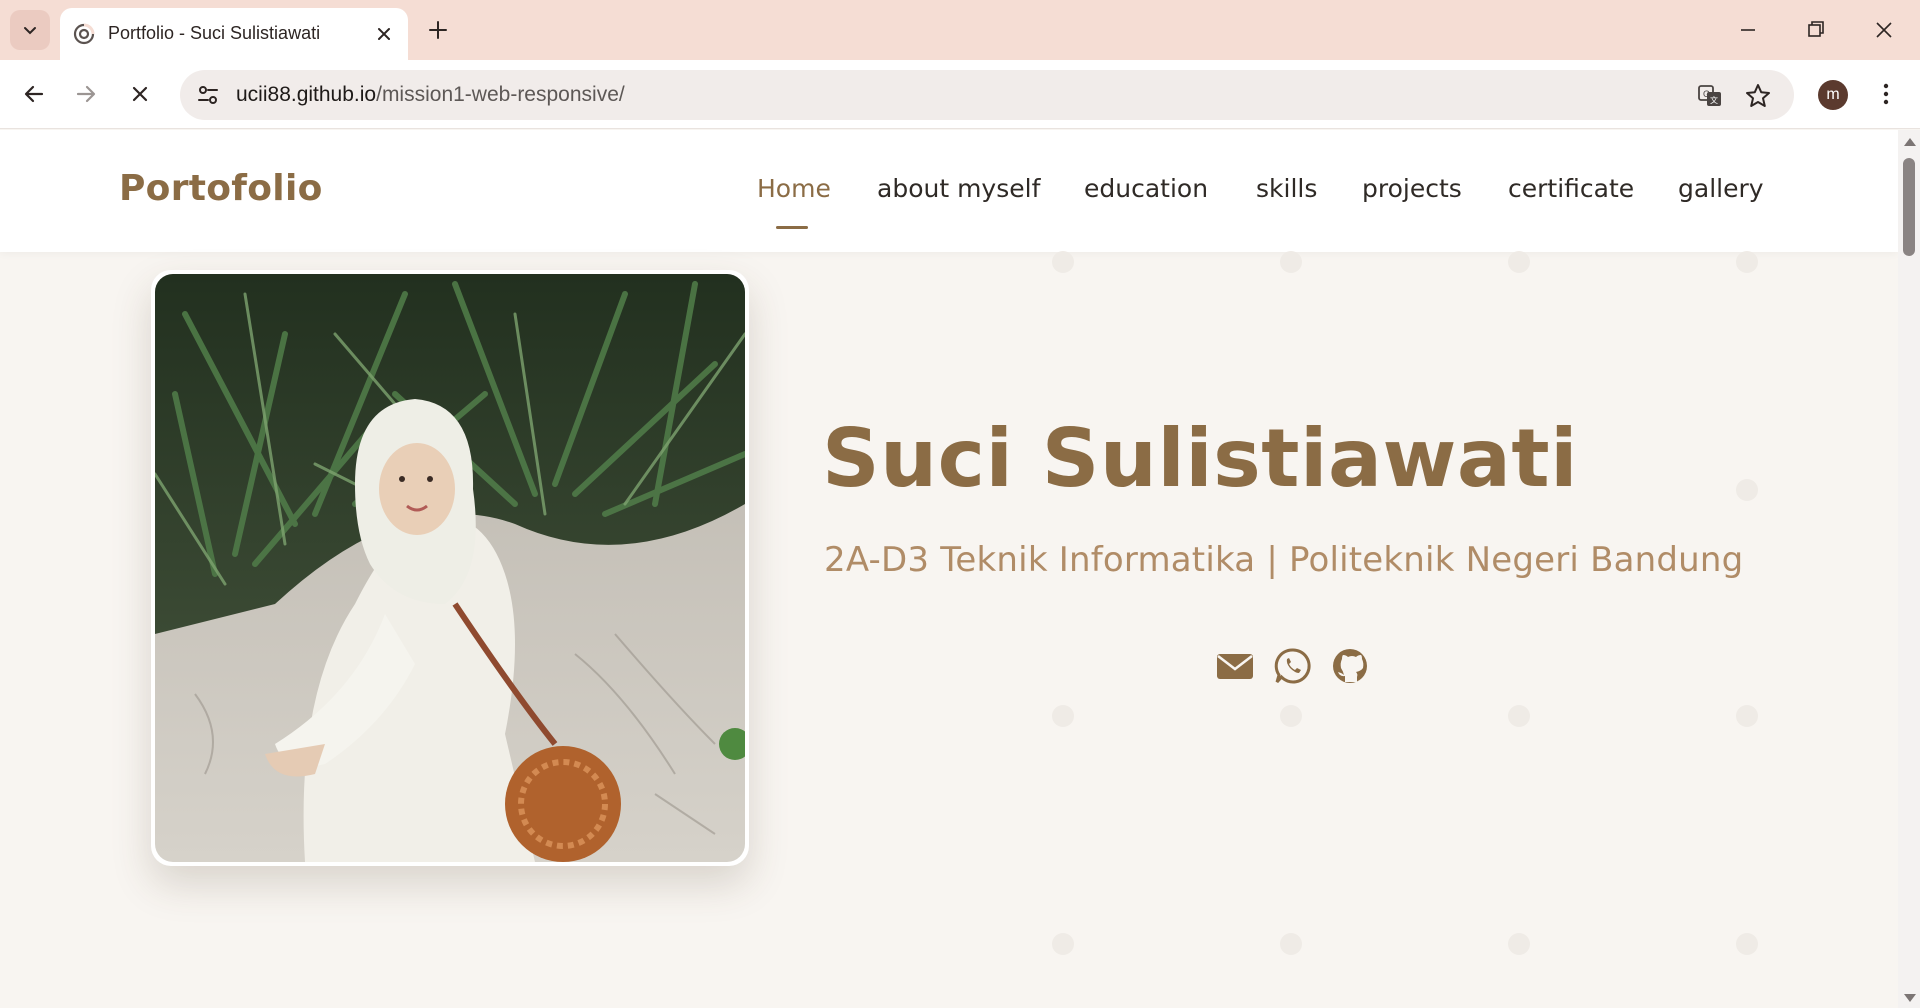 The image size is (1920, 1008). What do you see at coordinates (1286, 188) in the screenshot?
I see `nav-skills: skills` at bounding box center [1286, 188].